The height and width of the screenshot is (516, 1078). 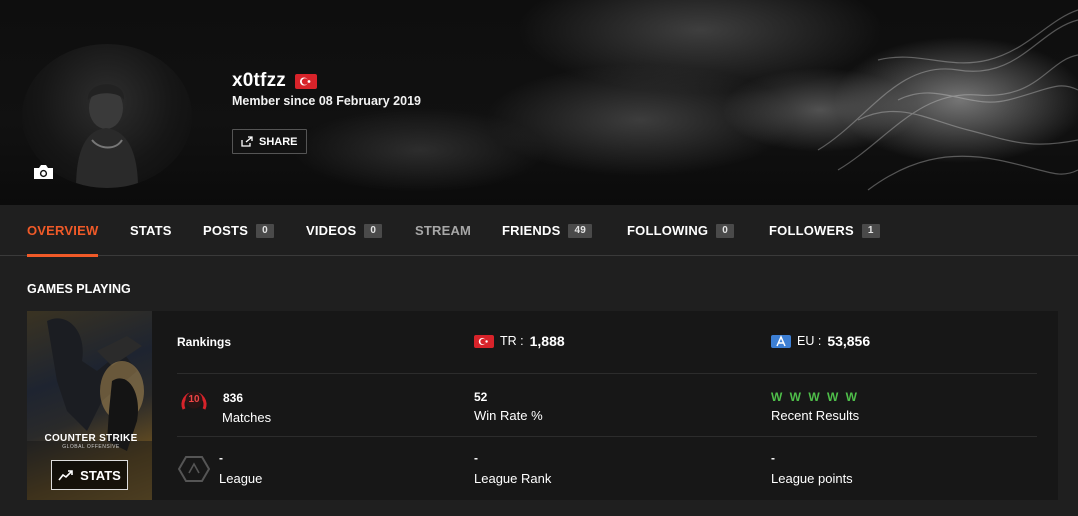 I want to click on tab-label: FOLLOWERS, so click(x=811, y=230).